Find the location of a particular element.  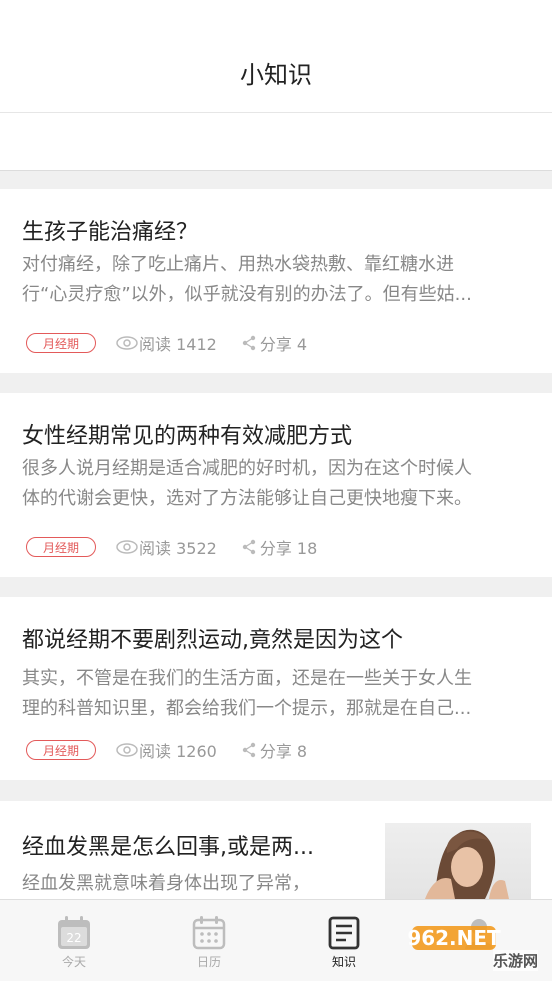

tab-calendar: 日历 is located at coordinates (209, 940).